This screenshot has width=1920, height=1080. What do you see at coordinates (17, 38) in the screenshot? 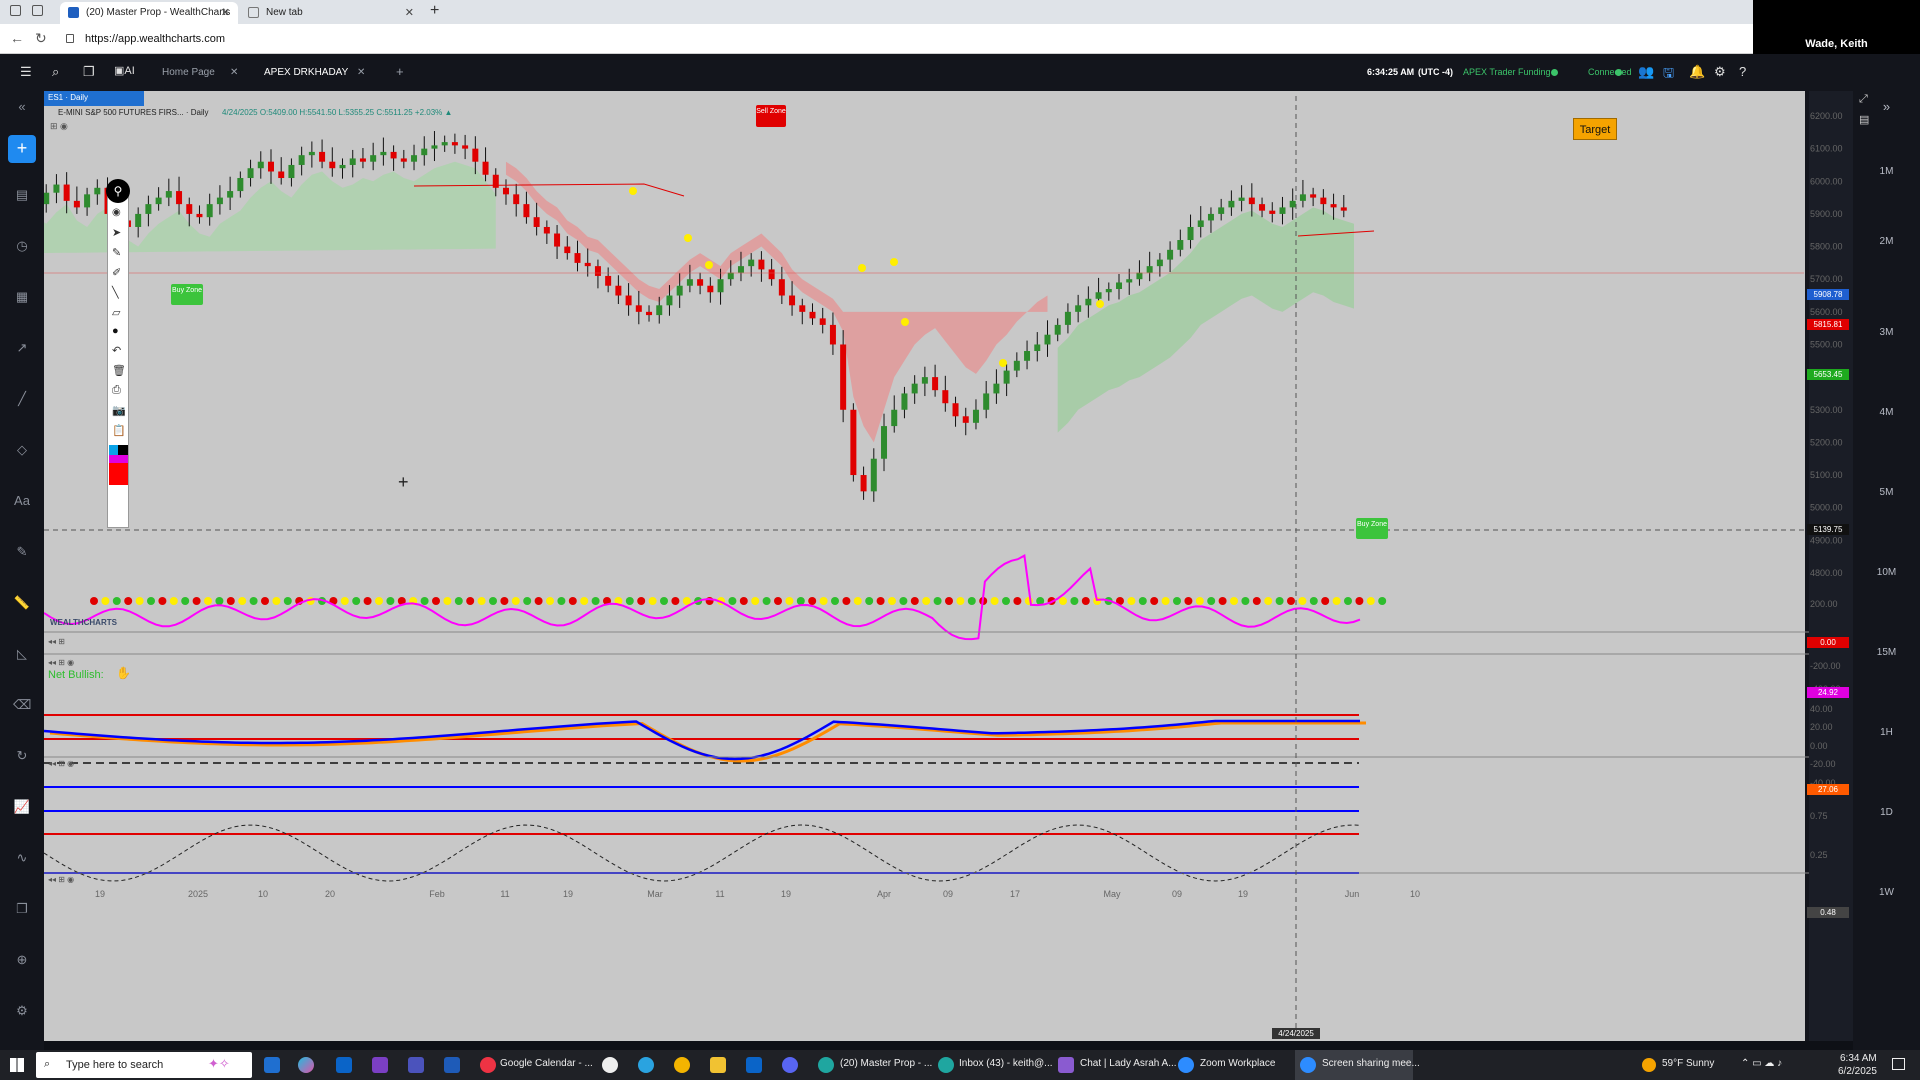
I see `back-icon: ←` at bounding box center [17, 38].